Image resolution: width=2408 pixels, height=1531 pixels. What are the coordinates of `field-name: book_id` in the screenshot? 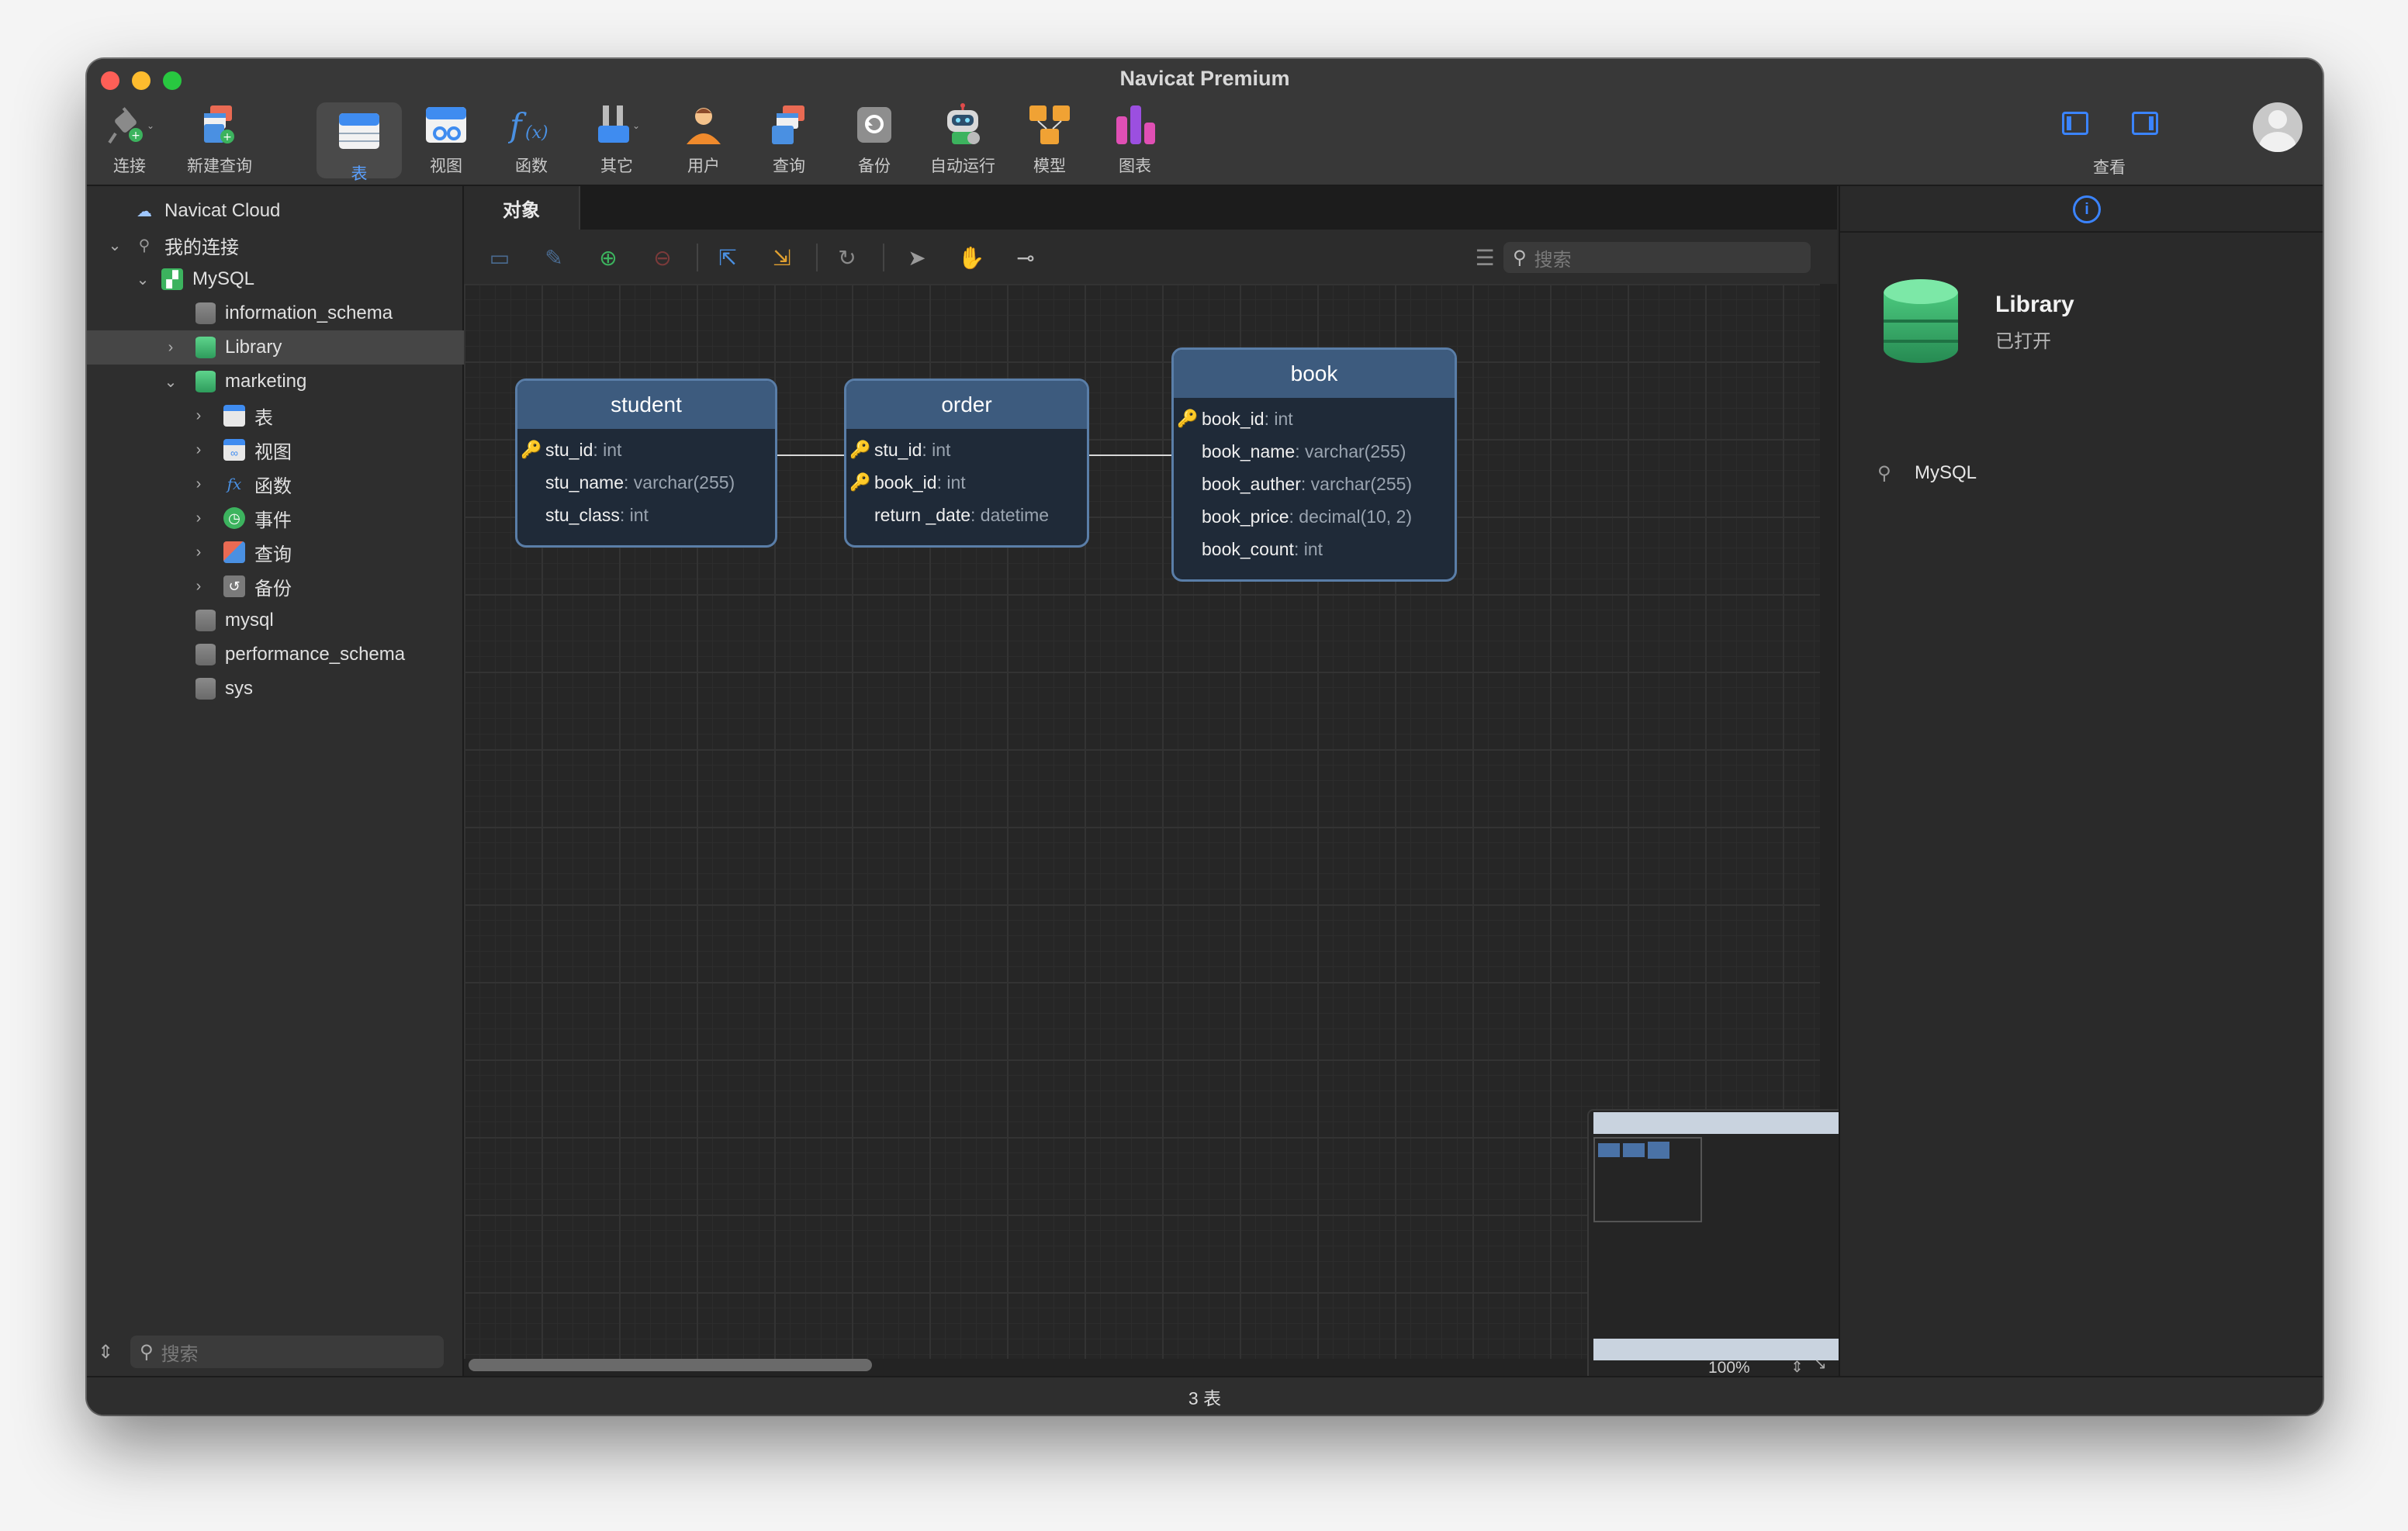 It's located at (1233, 418).